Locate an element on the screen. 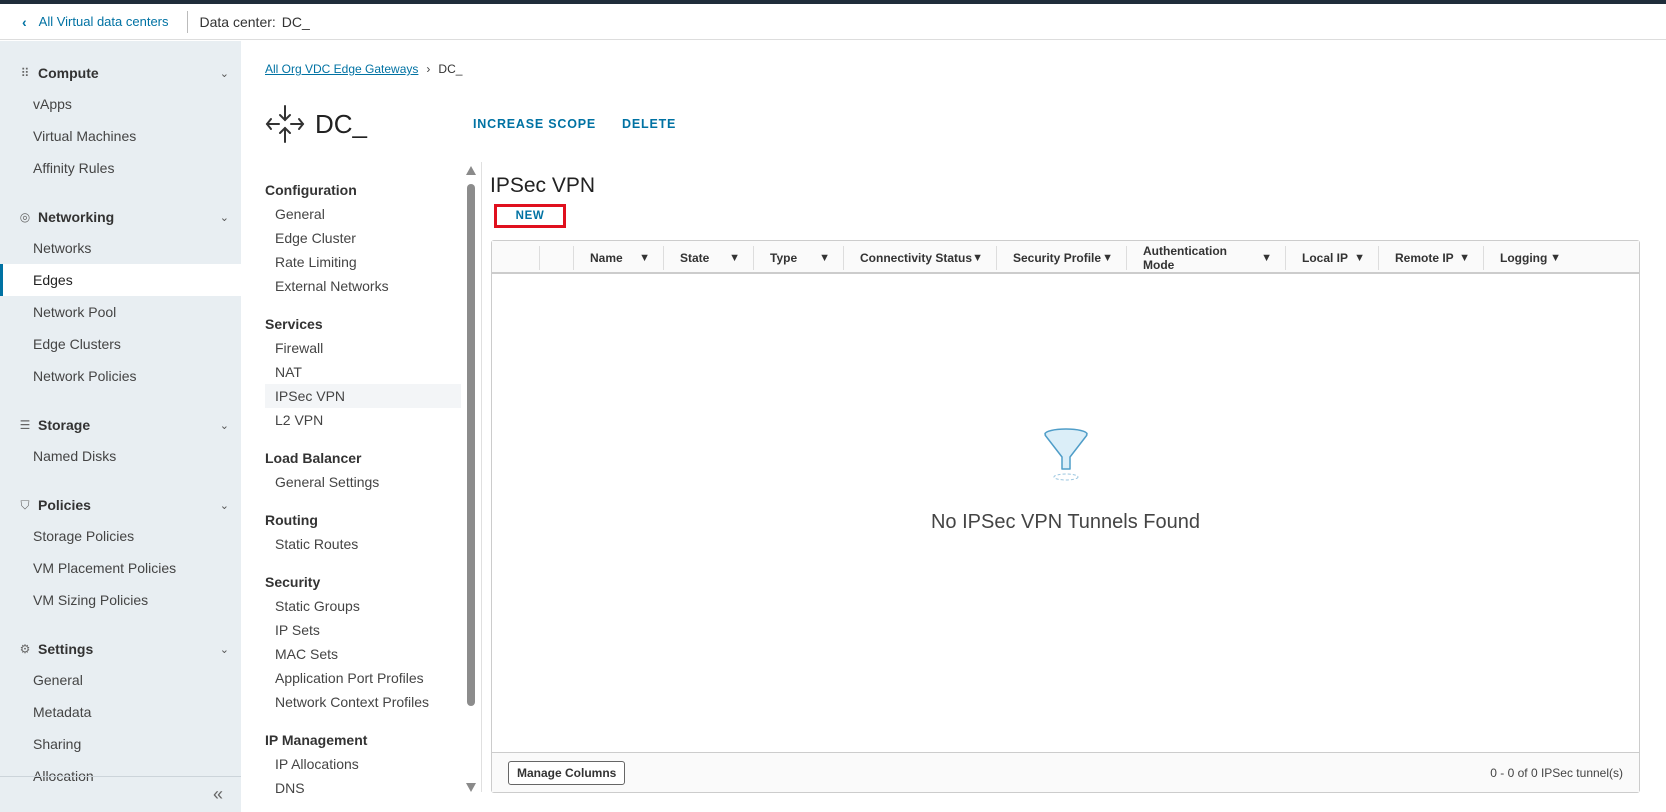 The image size is (1666, 812). sidebar-item-vm-placement-policies: VM Placement Policies is located at coordinates (120, 568).